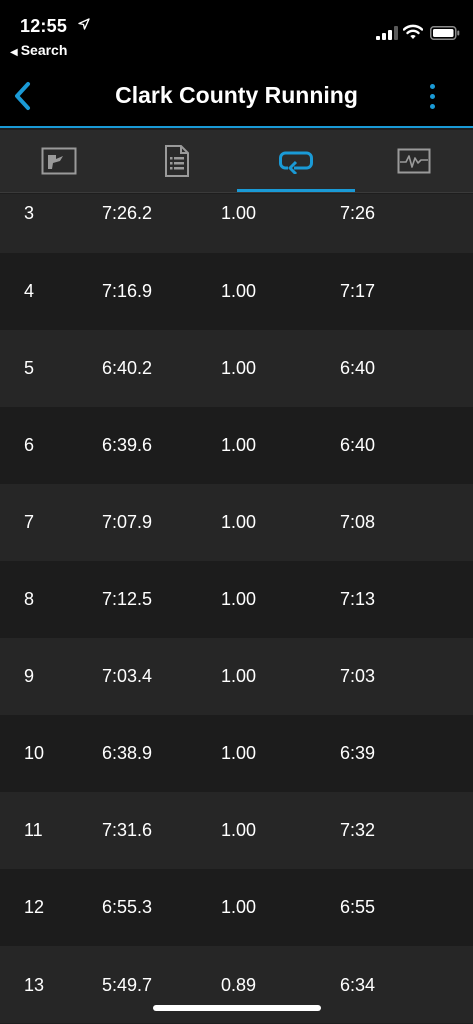 This screenshot has height=1024, width=473. What do you see at coordinates (358, 907) in the screenshot?
I see `lap-pace: 6:55` at bounding box center [358, 907].